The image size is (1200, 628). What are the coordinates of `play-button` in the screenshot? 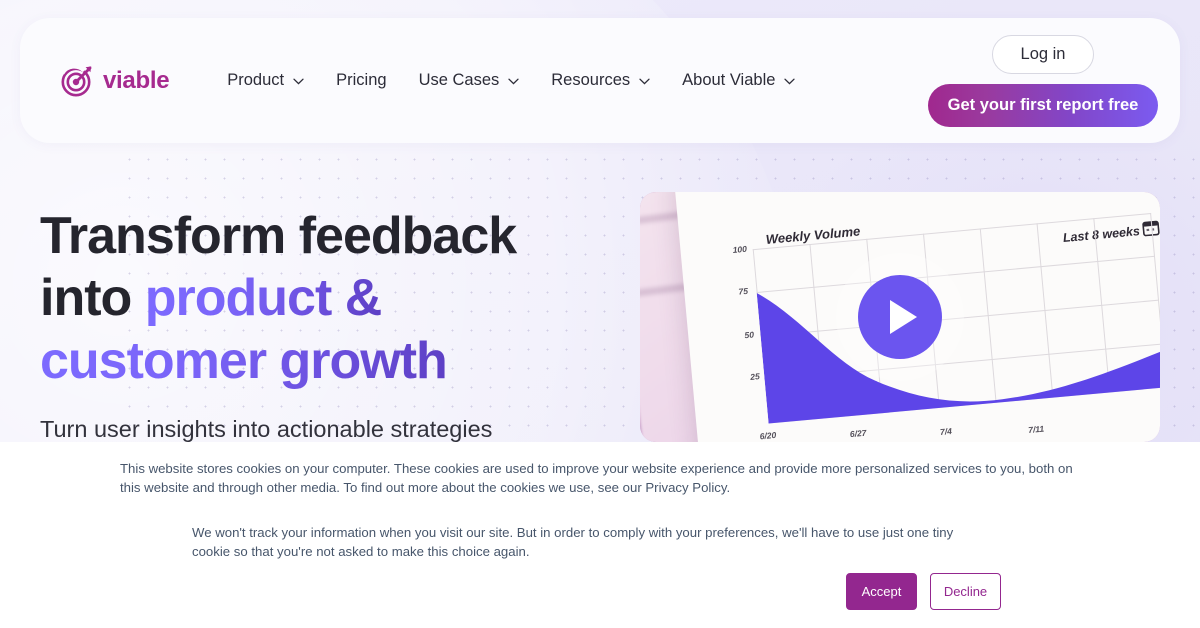 It's located at (900, 317).